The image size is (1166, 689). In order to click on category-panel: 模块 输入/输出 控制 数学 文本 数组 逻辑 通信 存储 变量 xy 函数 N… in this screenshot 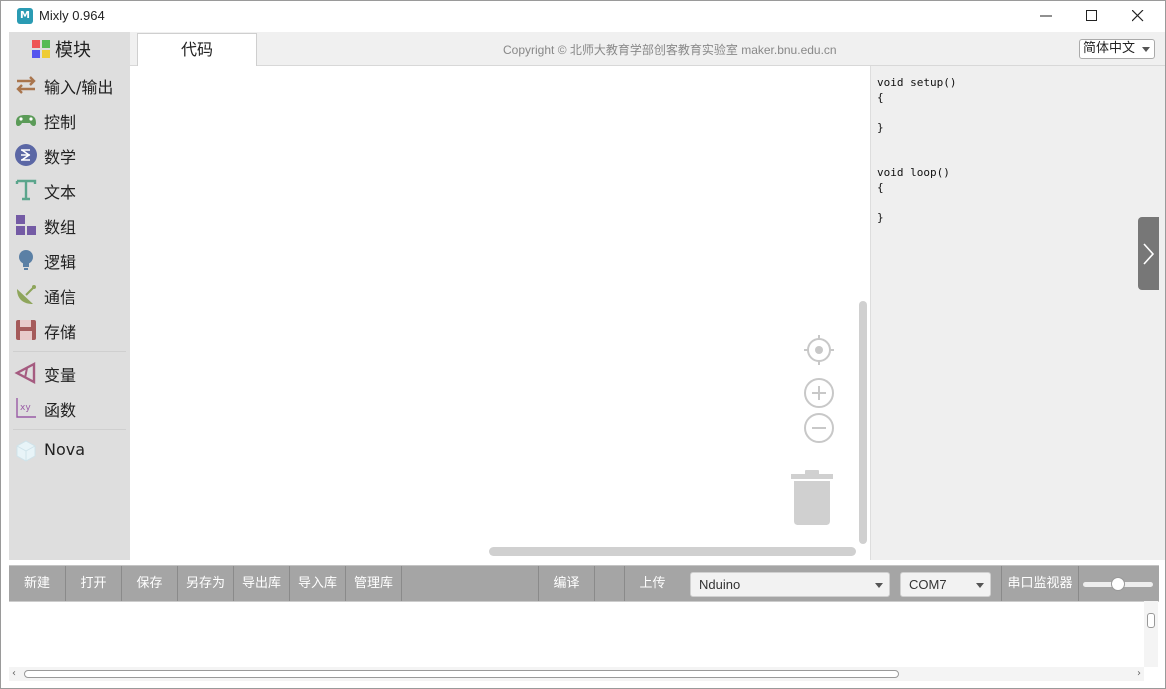, I will do `click(69, 296)`.